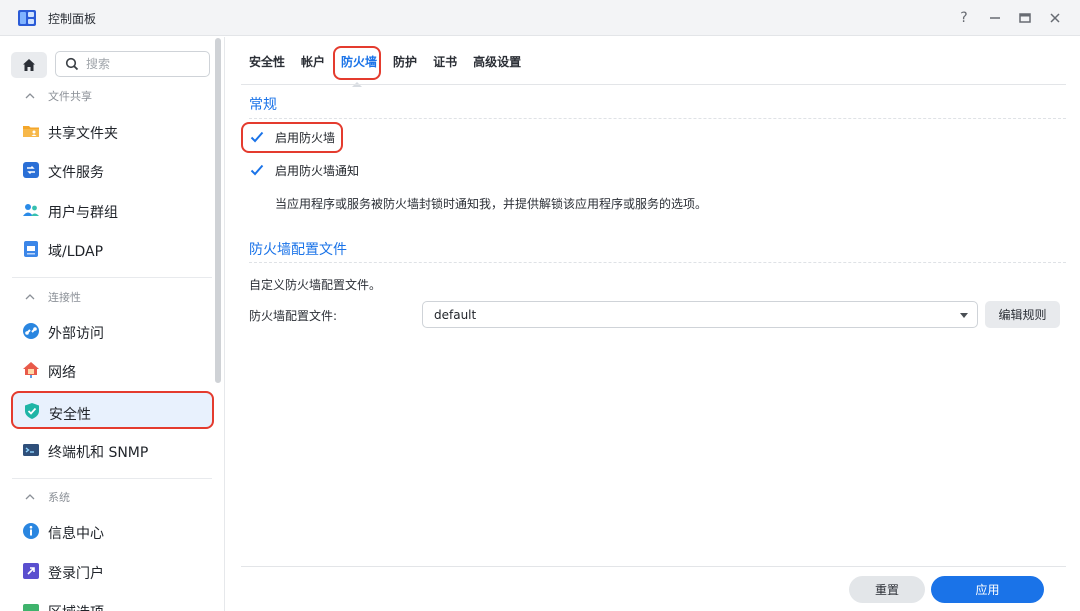 The height and width of the screenshot is (611, 1080). What do you see at coordinates (1025, 18) in the screenshot?
I see `maximize-icon` at bounding box center [1025, 18].